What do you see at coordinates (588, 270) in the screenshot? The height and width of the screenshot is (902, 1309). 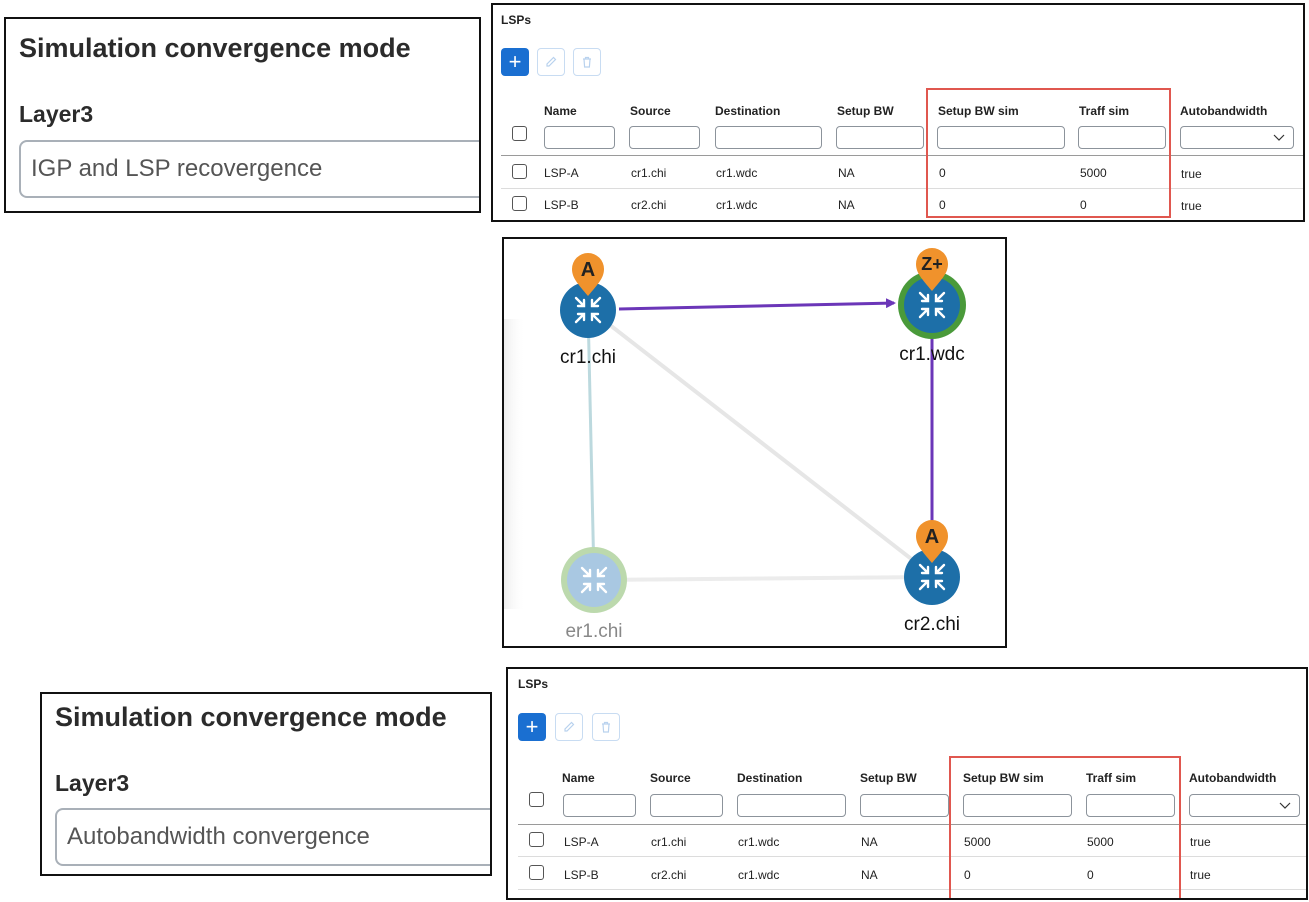 I see `pin-label-cr1-chi: A` at bounding box center [588, 270].